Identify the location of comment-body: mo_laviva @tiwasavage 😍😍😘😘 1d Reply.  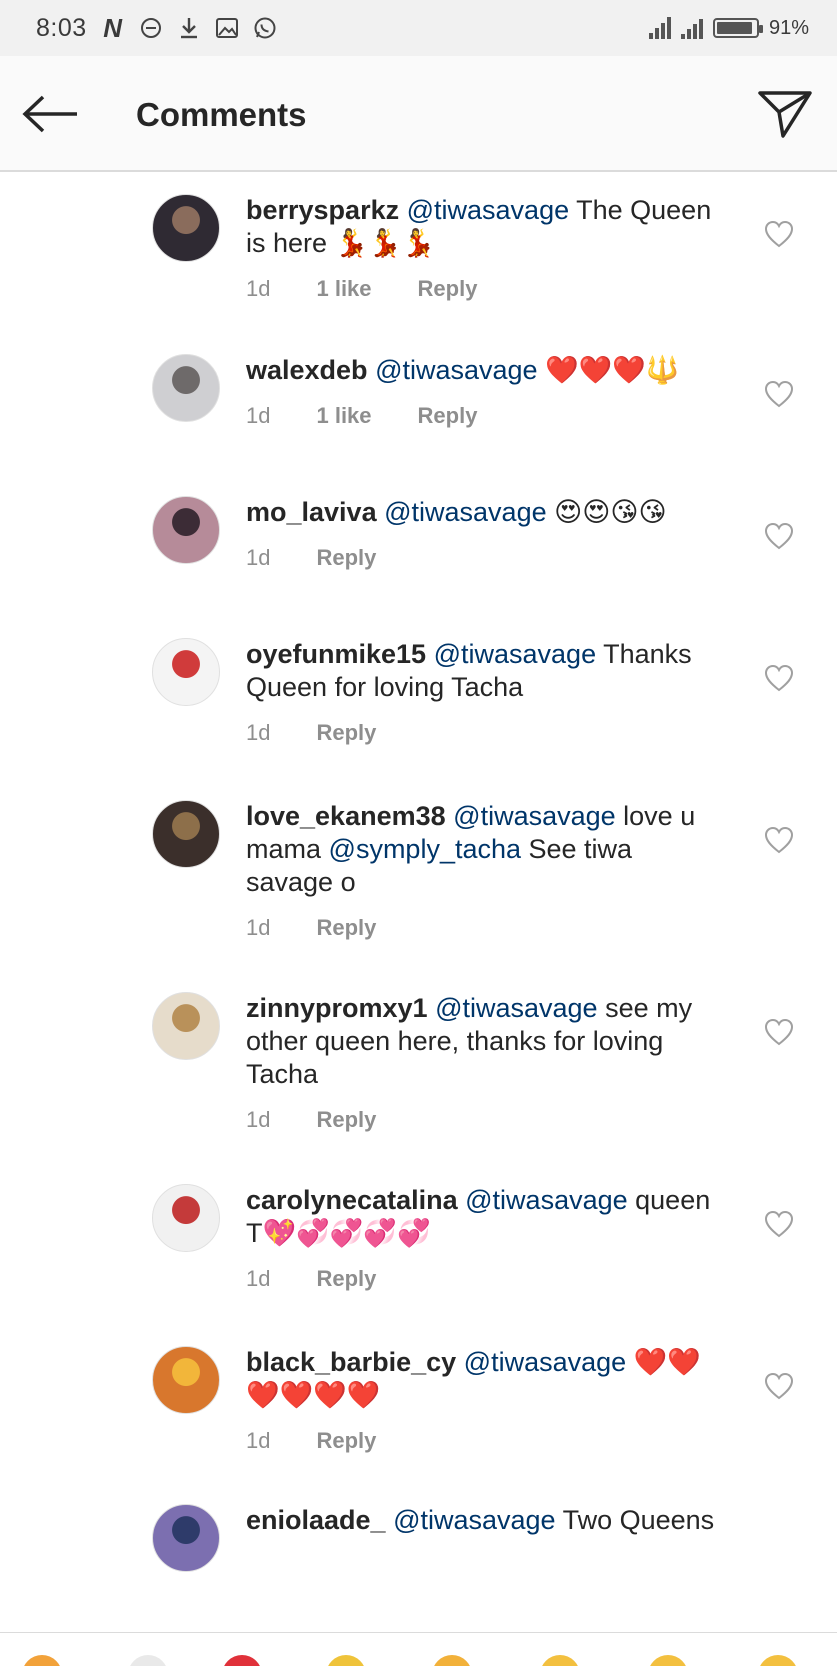
(486, 535).